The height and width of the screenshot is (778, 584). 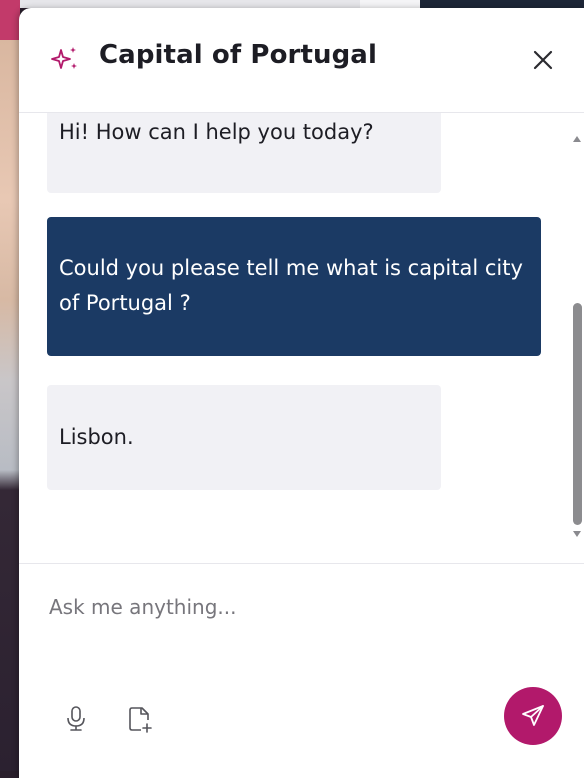 What do you see at coordinates (244, 153) in the screenshot?
I see `bot-message: Hi! How can I help you today?` at bounding box center [244, 153].